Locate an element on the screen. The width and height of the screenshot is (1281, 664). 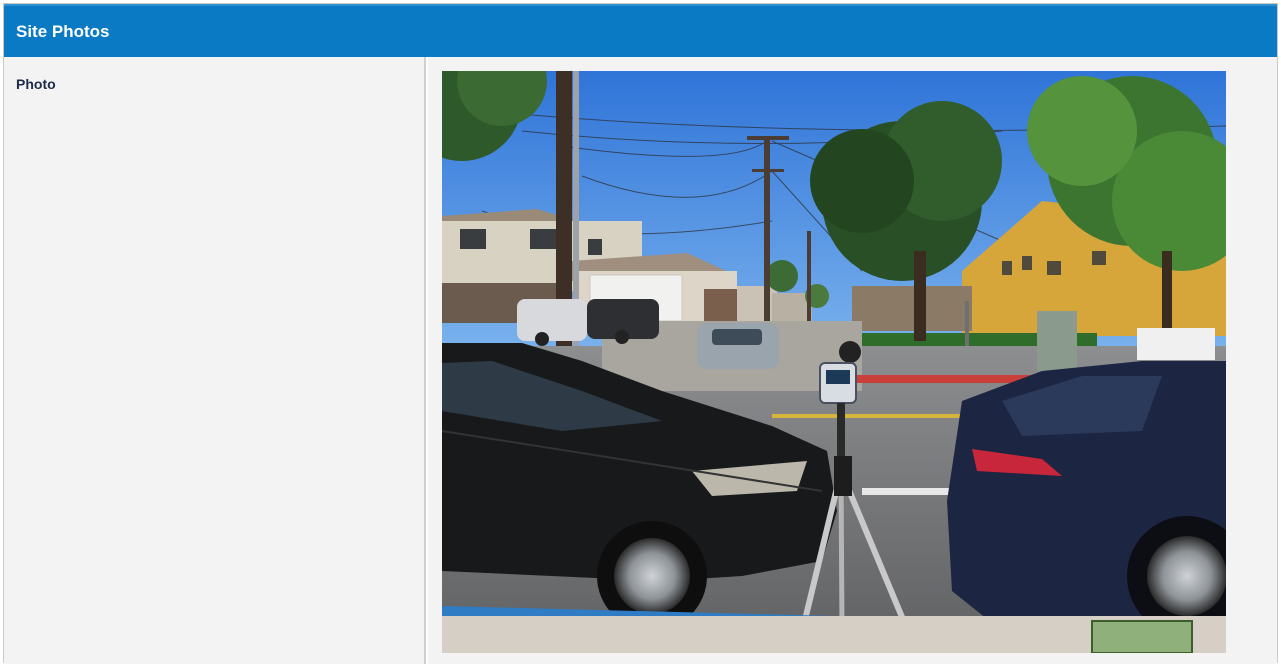
photo-label: Photo is located at coordinates (36, 84).